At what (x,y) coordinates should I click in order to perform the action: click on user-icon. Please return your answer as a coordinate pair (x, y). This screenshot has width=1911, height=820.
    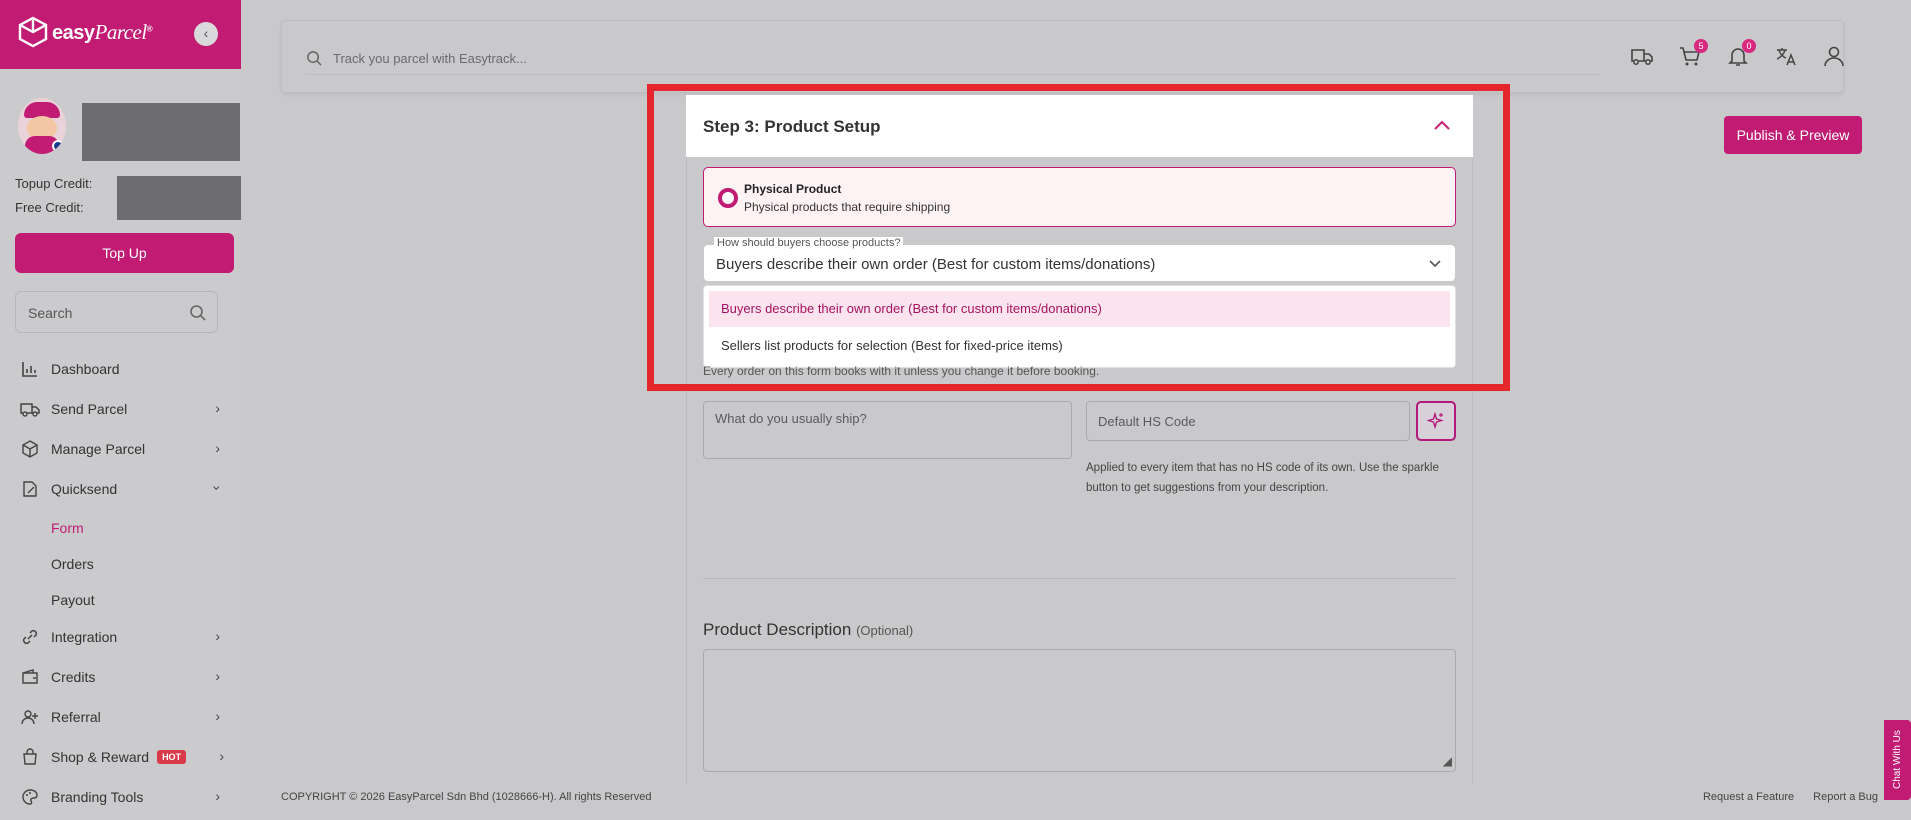
    Looking at the image, I should click on (1834, 57).